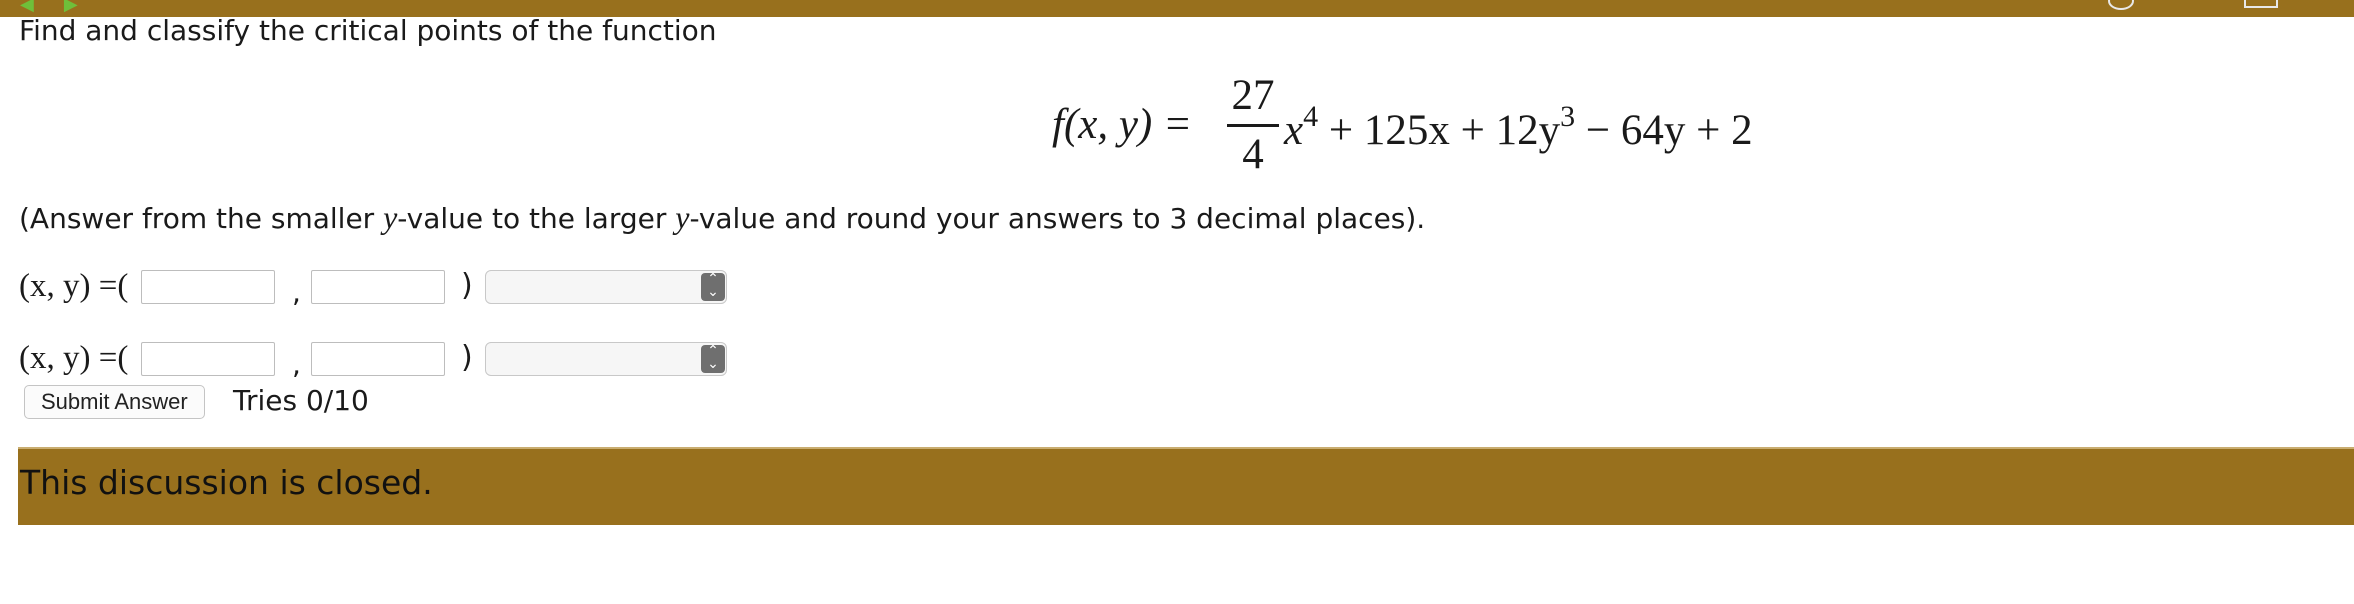  Describe the element at coordinates (1669, 130) in the screenshot. I see `term3: − 64y + 2` at that location.